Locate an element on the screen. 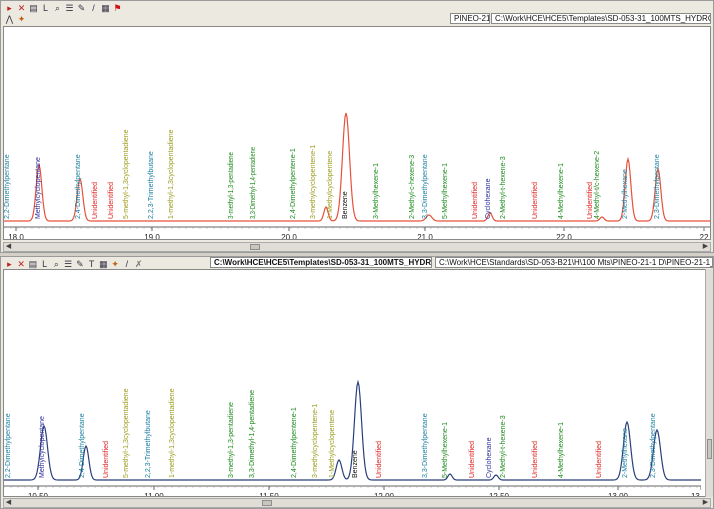 The width and height of the screenshot is (714, 509). peak-label: 2,4-Dimethylpentane is located at coordinates (82, 445).